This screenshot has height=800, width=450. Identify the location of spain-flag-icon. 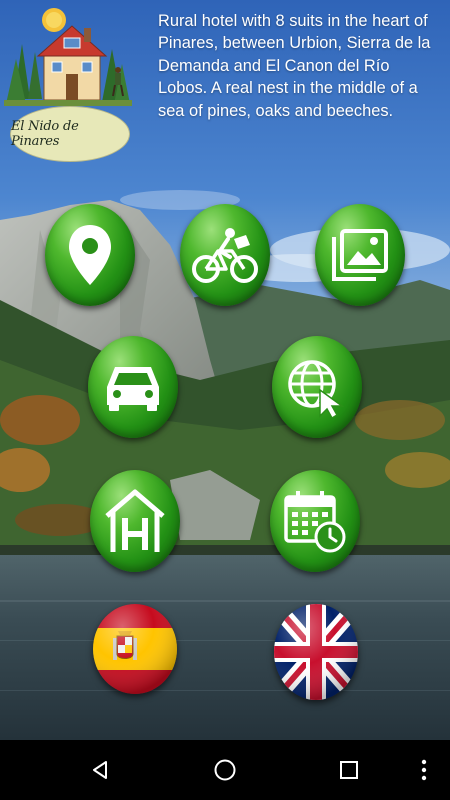
(135, 649).